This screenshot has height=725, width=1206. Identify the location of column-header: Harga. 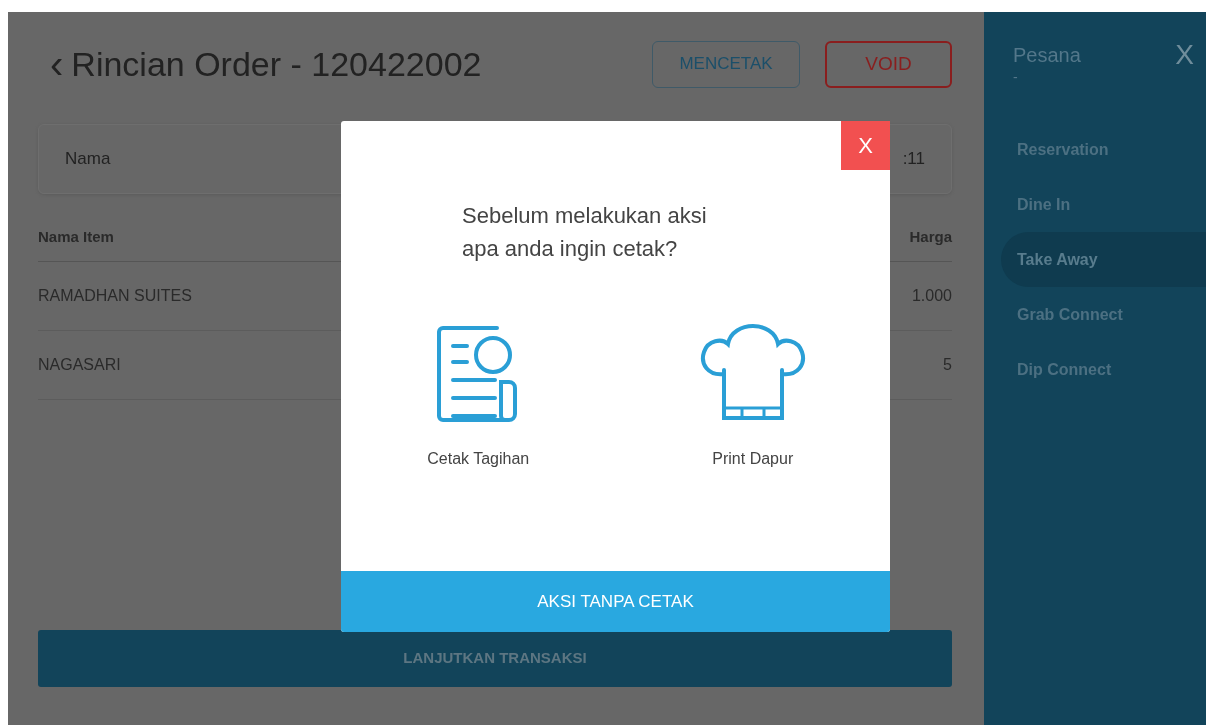
(930, 237).